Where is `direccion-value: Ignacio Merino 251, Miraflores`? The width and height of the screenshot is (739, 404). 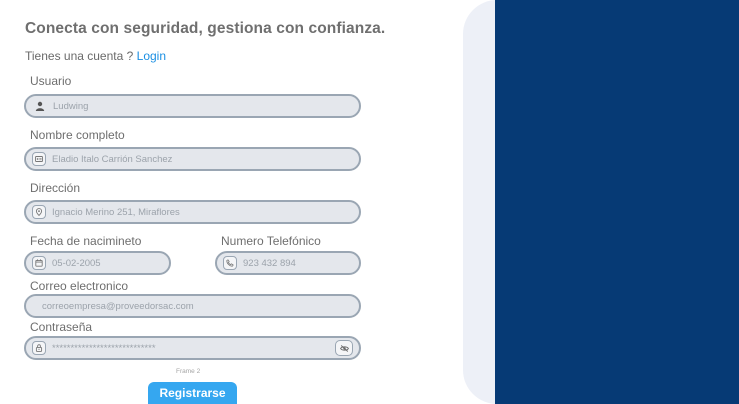
direccion-value: Ignacio Merino 251, Miraflores is located at coordinates (116, 212).